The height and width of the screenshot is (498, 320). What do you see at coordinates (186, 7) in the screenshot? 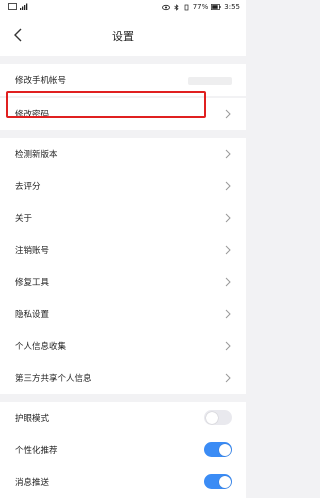
I see `vibrate-icon` at bounding box center [186, 7].